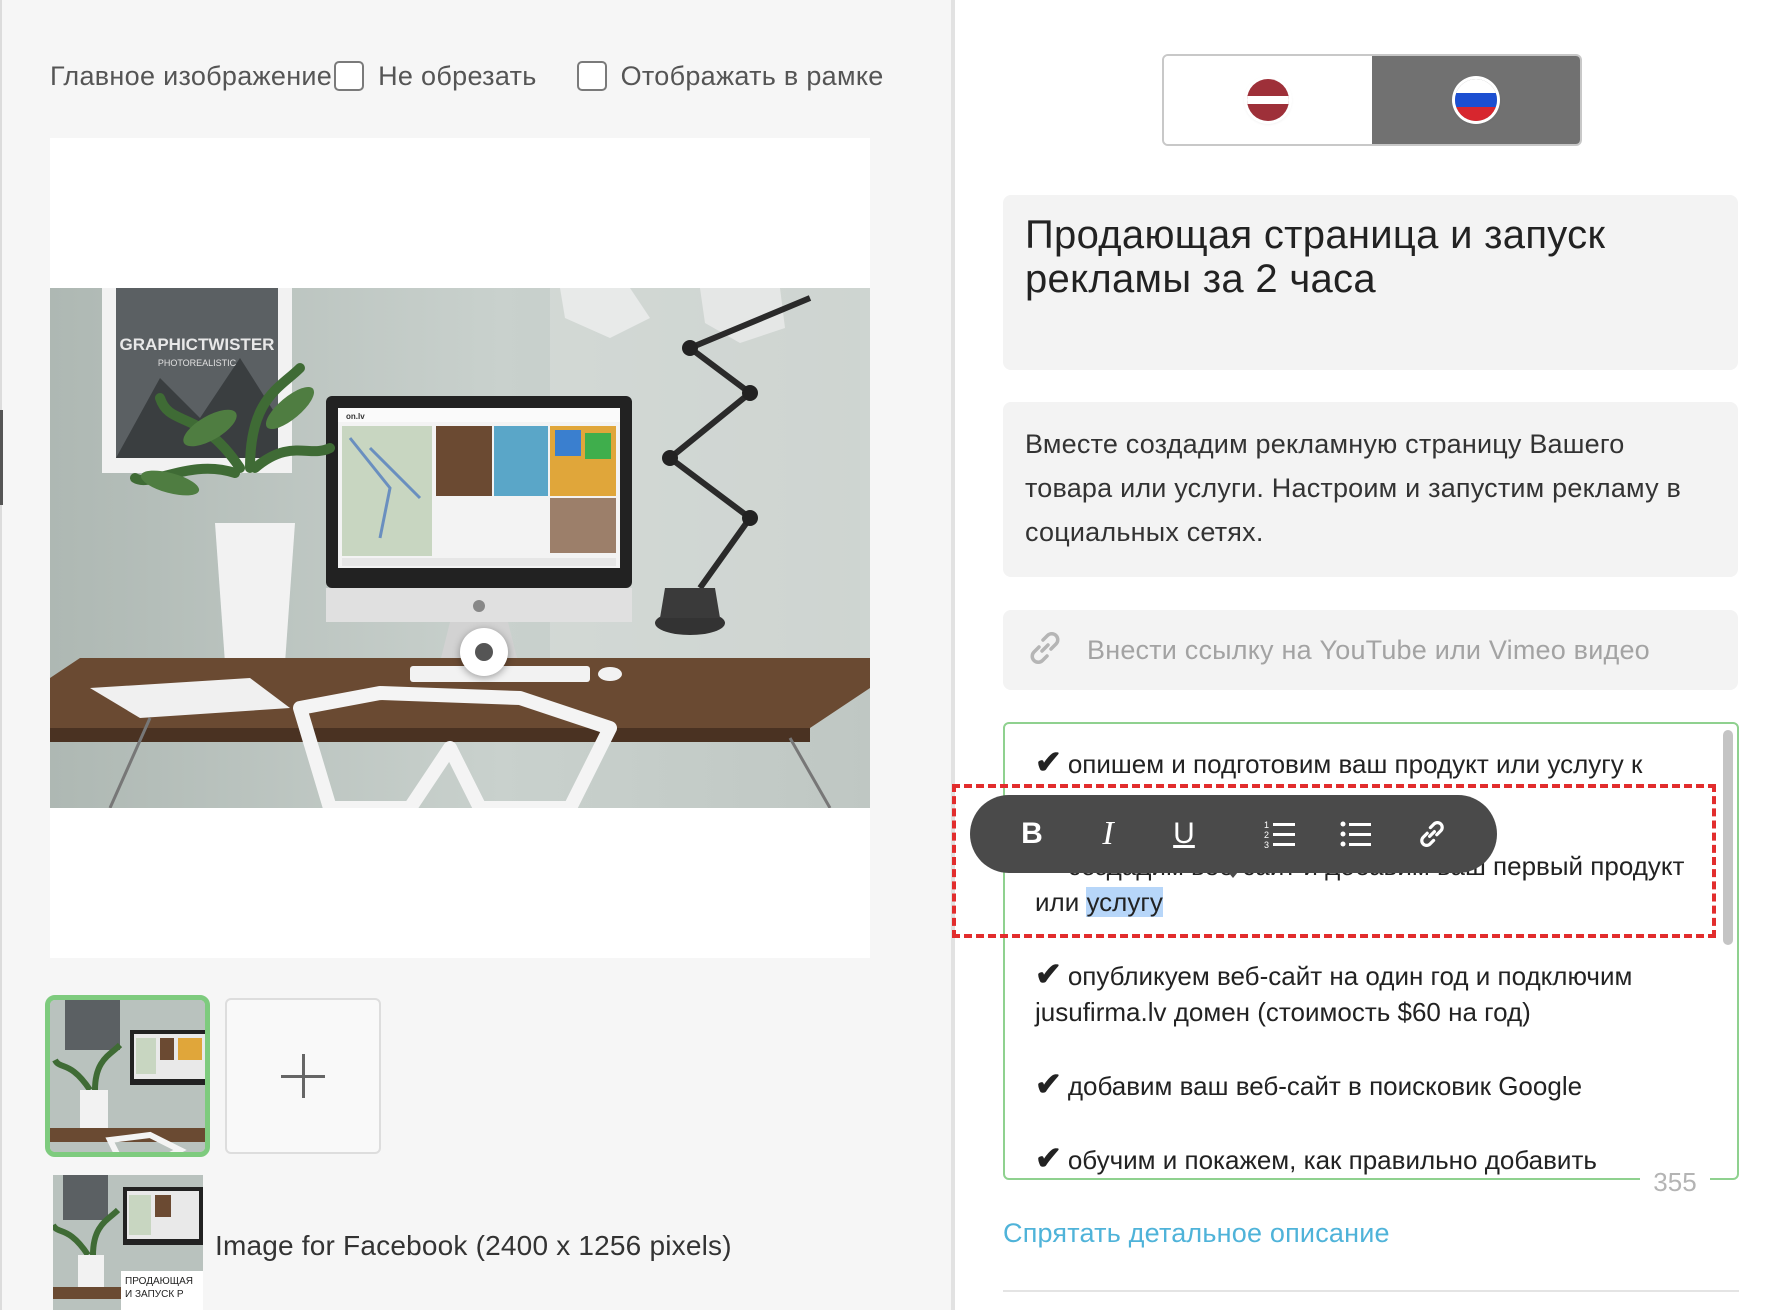  I want to click on thumbnail-image, so click(127, 1076).